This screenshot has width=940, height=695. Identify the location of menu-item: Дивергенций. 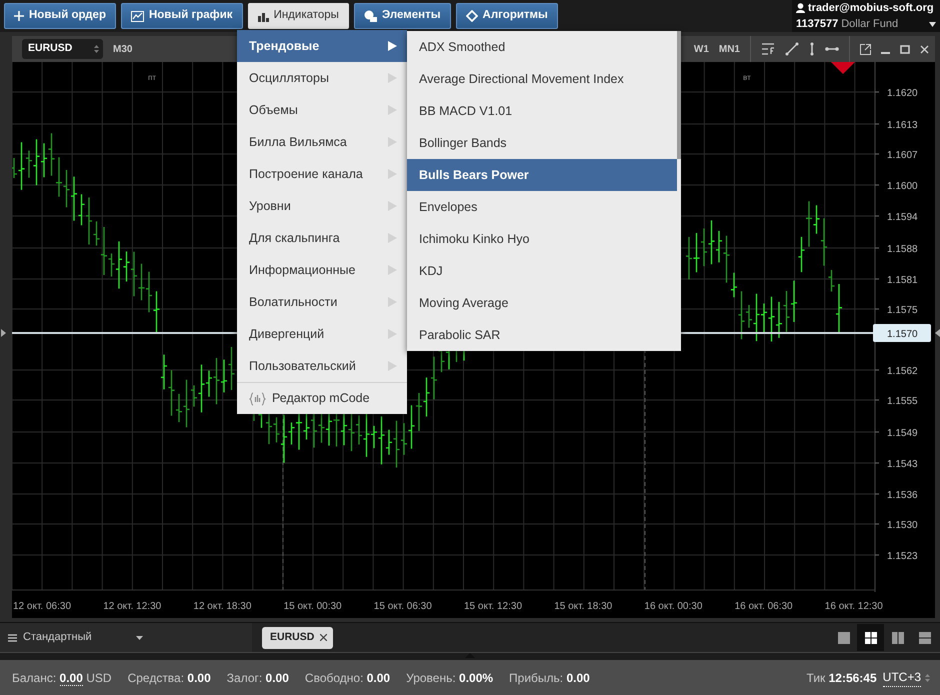
(322, 334).